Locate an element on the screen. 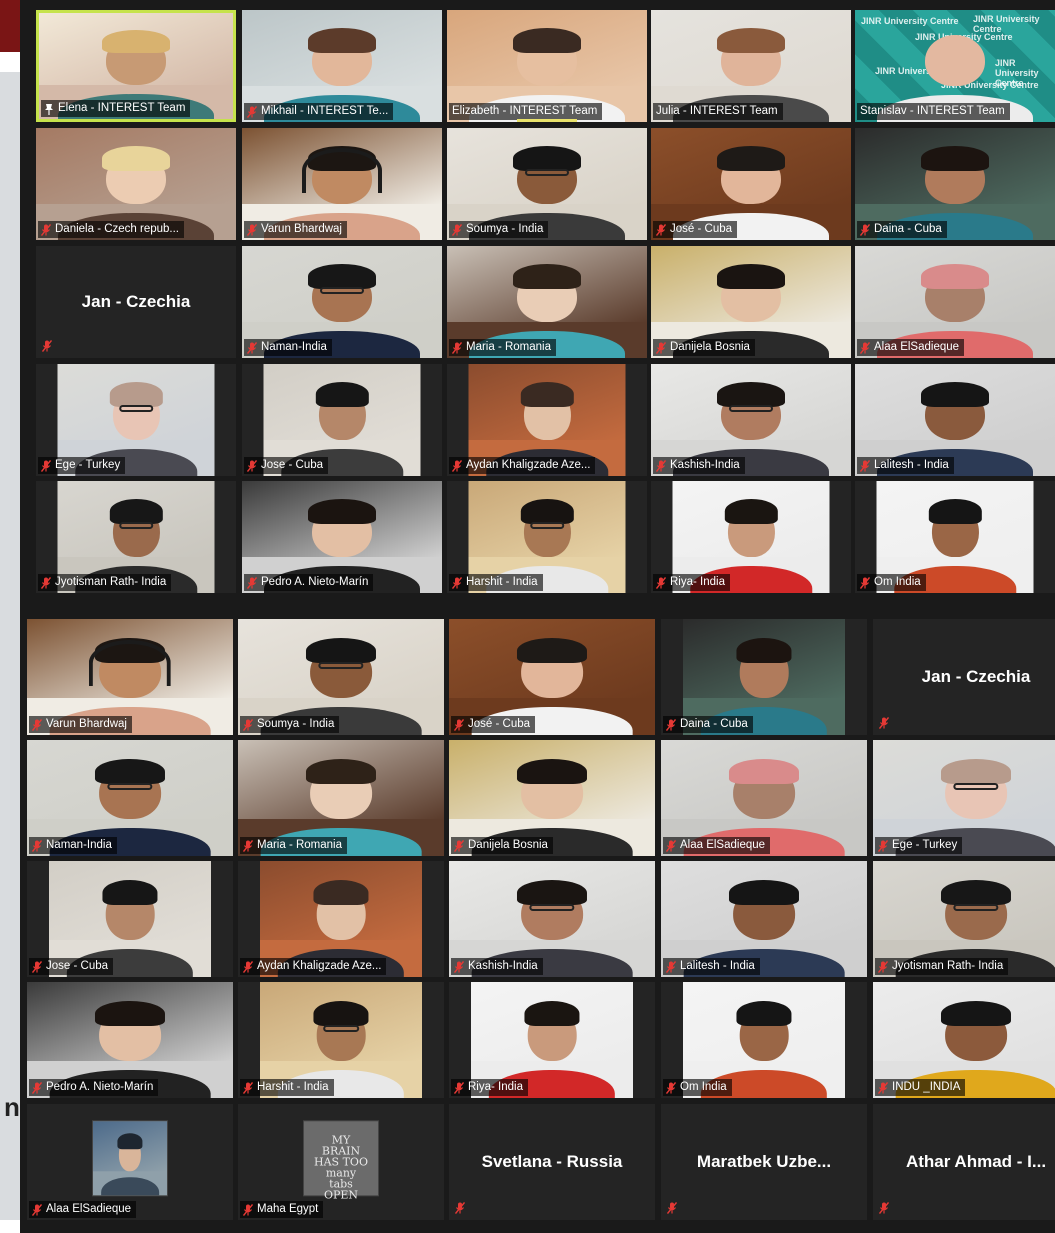 Image resolution: width=1055 pixels, height=1233 pixels. participant-name: José - Cuba is located at coordinates (701, 229).